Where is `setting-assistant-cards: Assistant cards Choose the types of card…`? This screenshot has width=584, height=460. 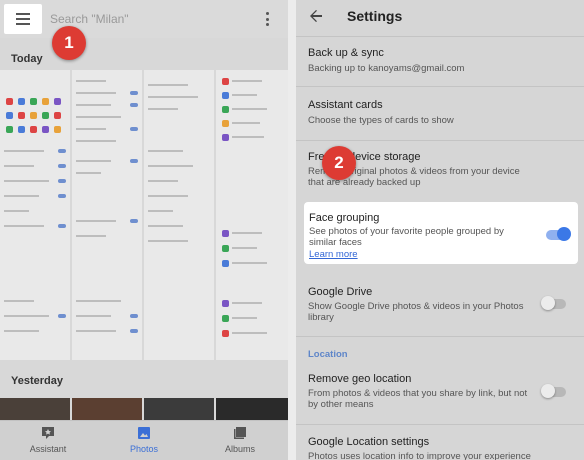
setting-assistant-cards: Assistant cards Choose the types of card… is located at coordinates (440, 112).